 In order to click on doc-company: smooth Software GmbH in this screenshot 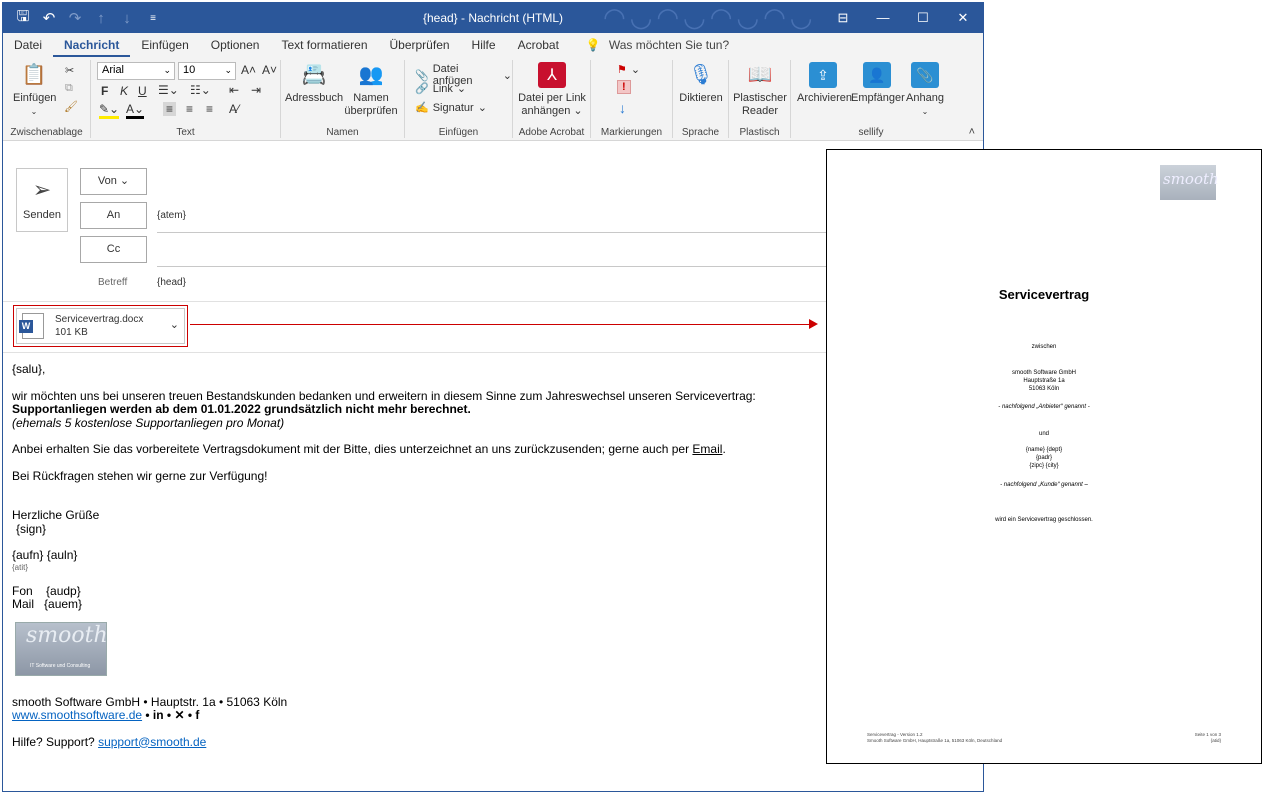, I will do `click(1044, 373)`.